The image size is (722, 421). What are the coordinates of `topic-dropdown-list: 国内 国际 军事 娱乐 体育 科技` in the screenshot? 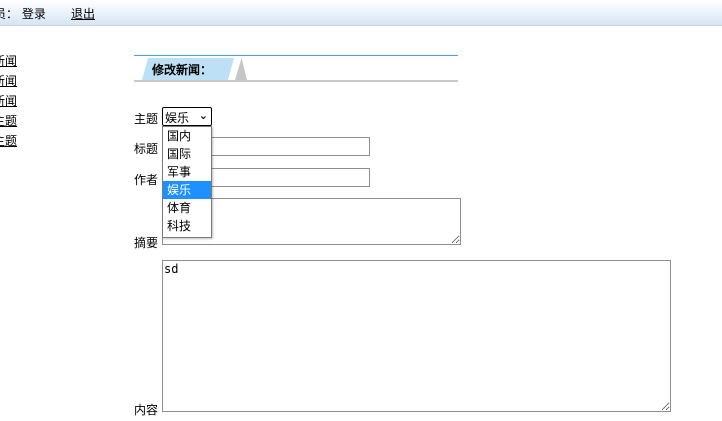 It's located at (187, 182).